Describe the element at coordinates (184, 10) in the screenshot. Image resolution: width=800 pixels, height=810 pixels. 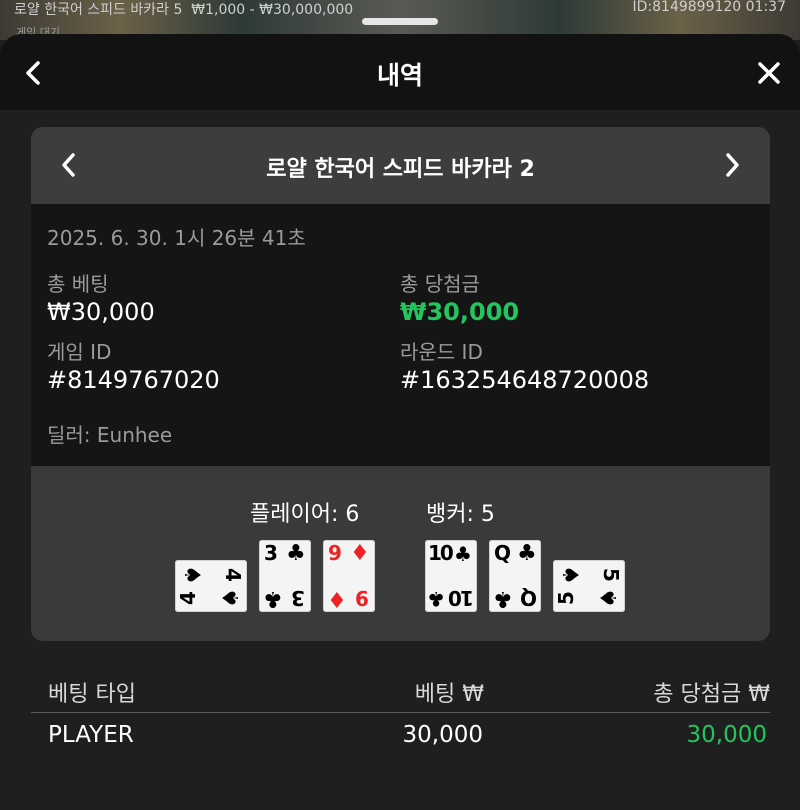
I see `background-table-name: 로얄 한국어 스피드 바카라 5 ₩1,000 - ₩30,000,000` at that location.